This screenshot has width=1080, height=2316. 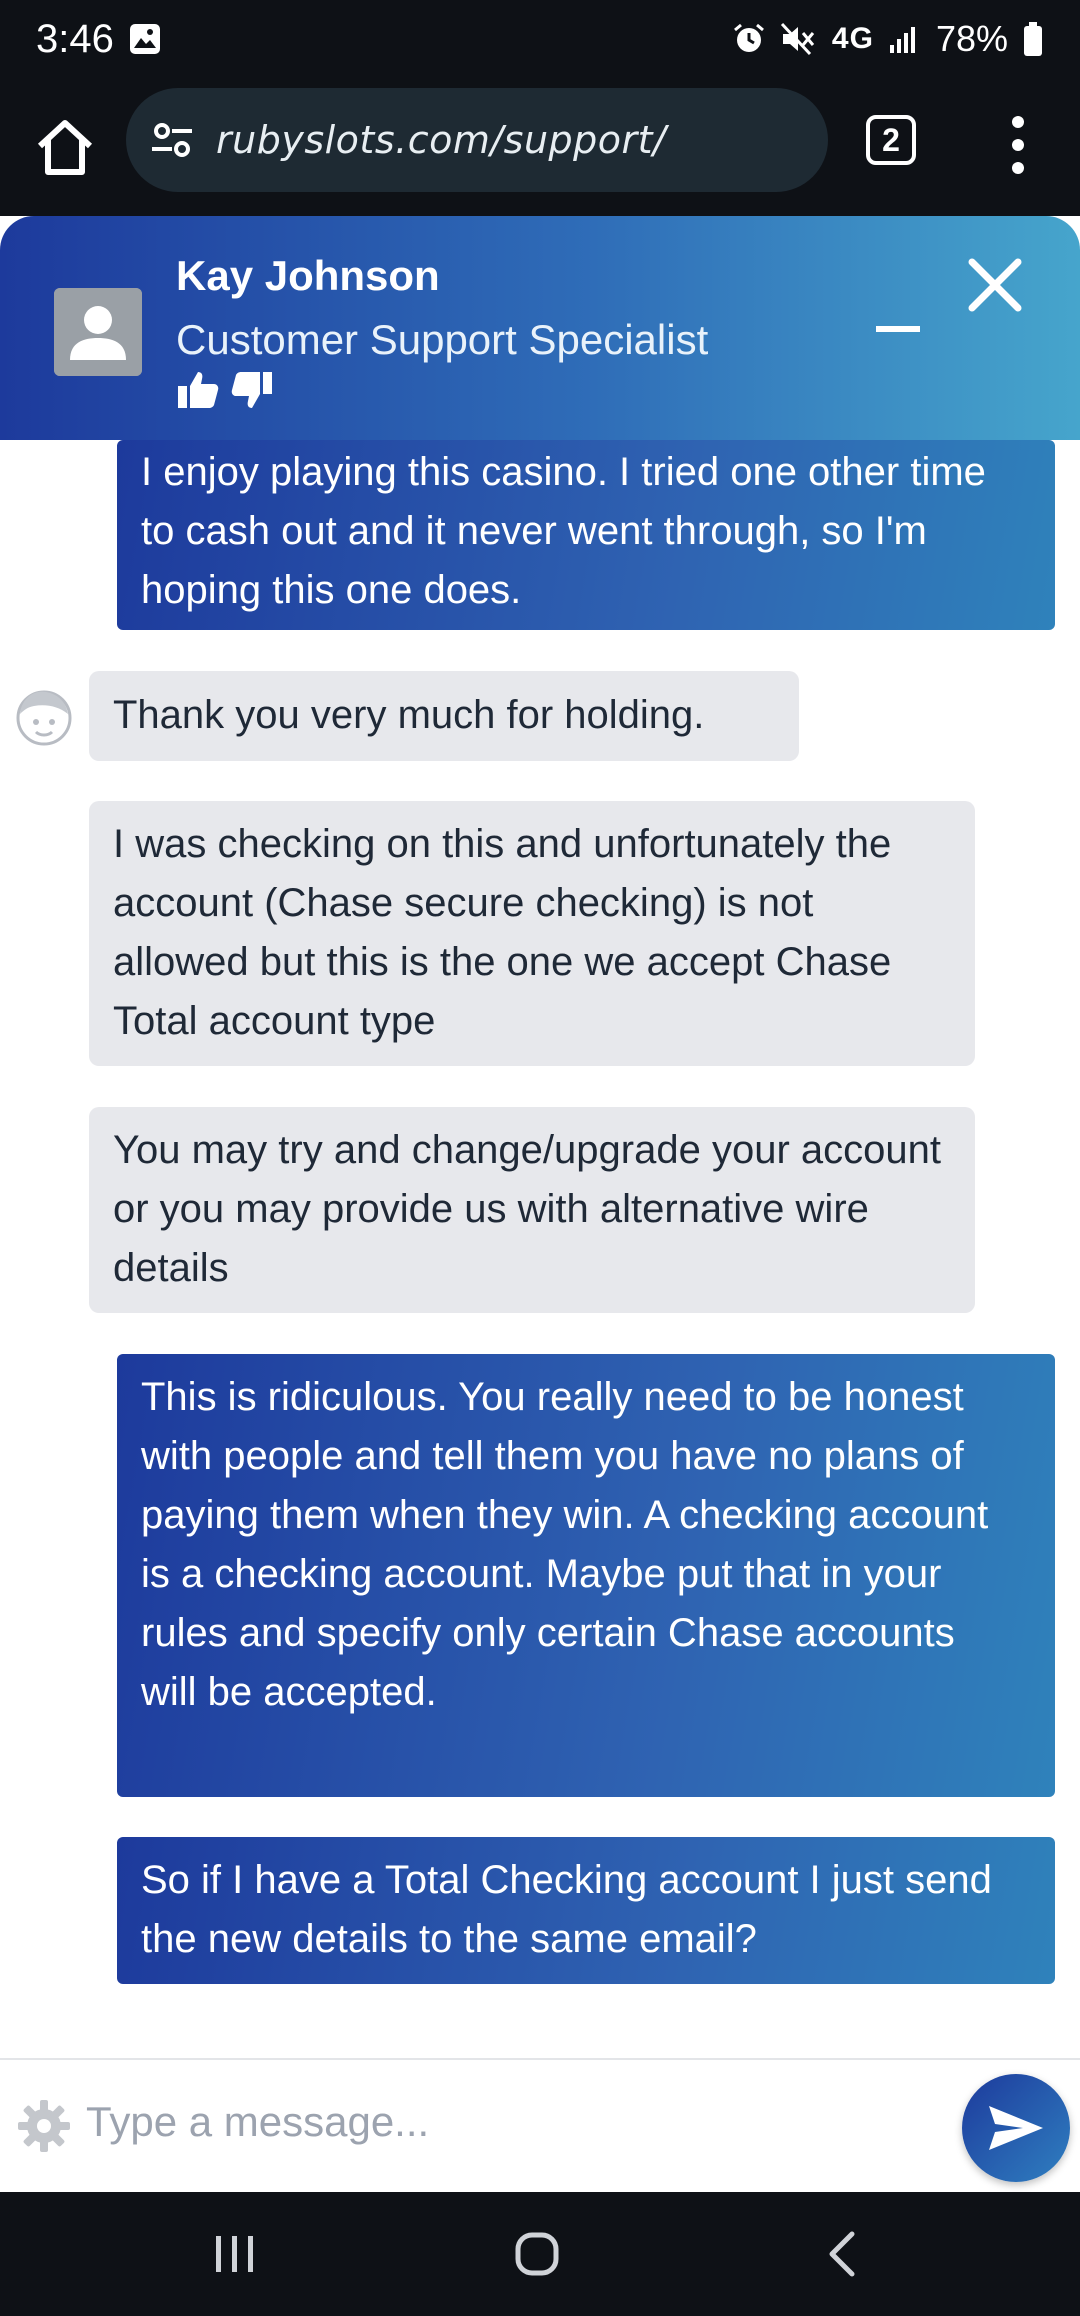 I want to click on agent-name: Kay Johnson, so click(x=308, y=275).